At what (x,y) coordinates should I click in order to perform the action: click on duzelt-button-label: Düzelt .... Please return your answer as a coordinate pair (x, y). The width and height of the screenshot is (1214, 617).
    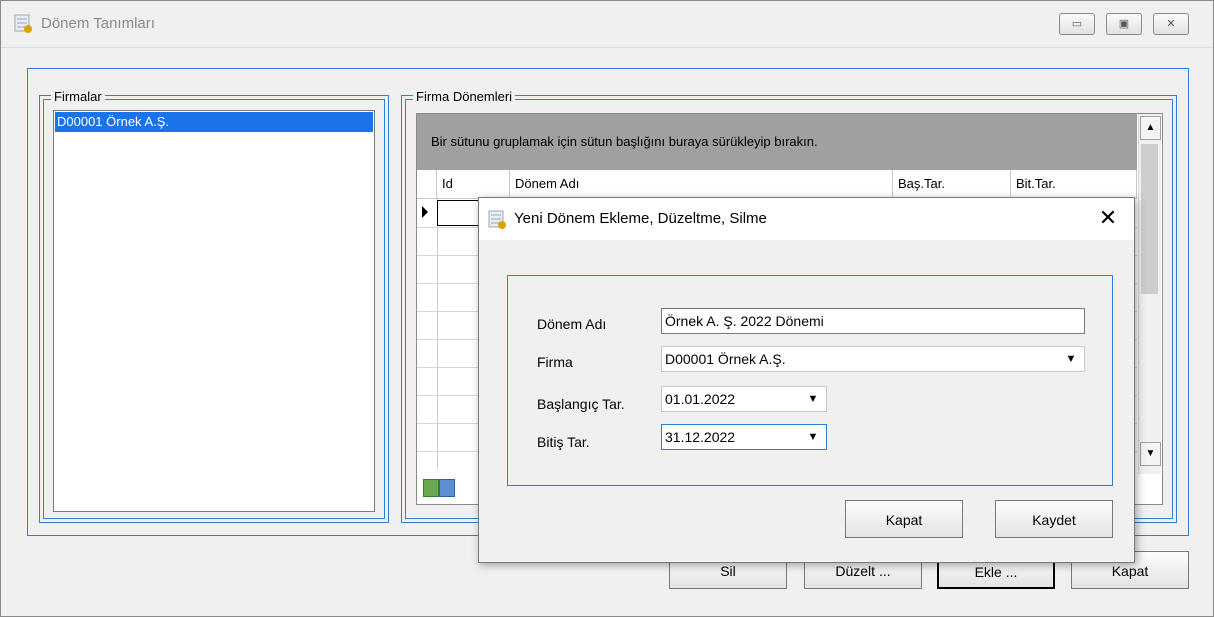
    Looking at the image, I should click on (863, 571).